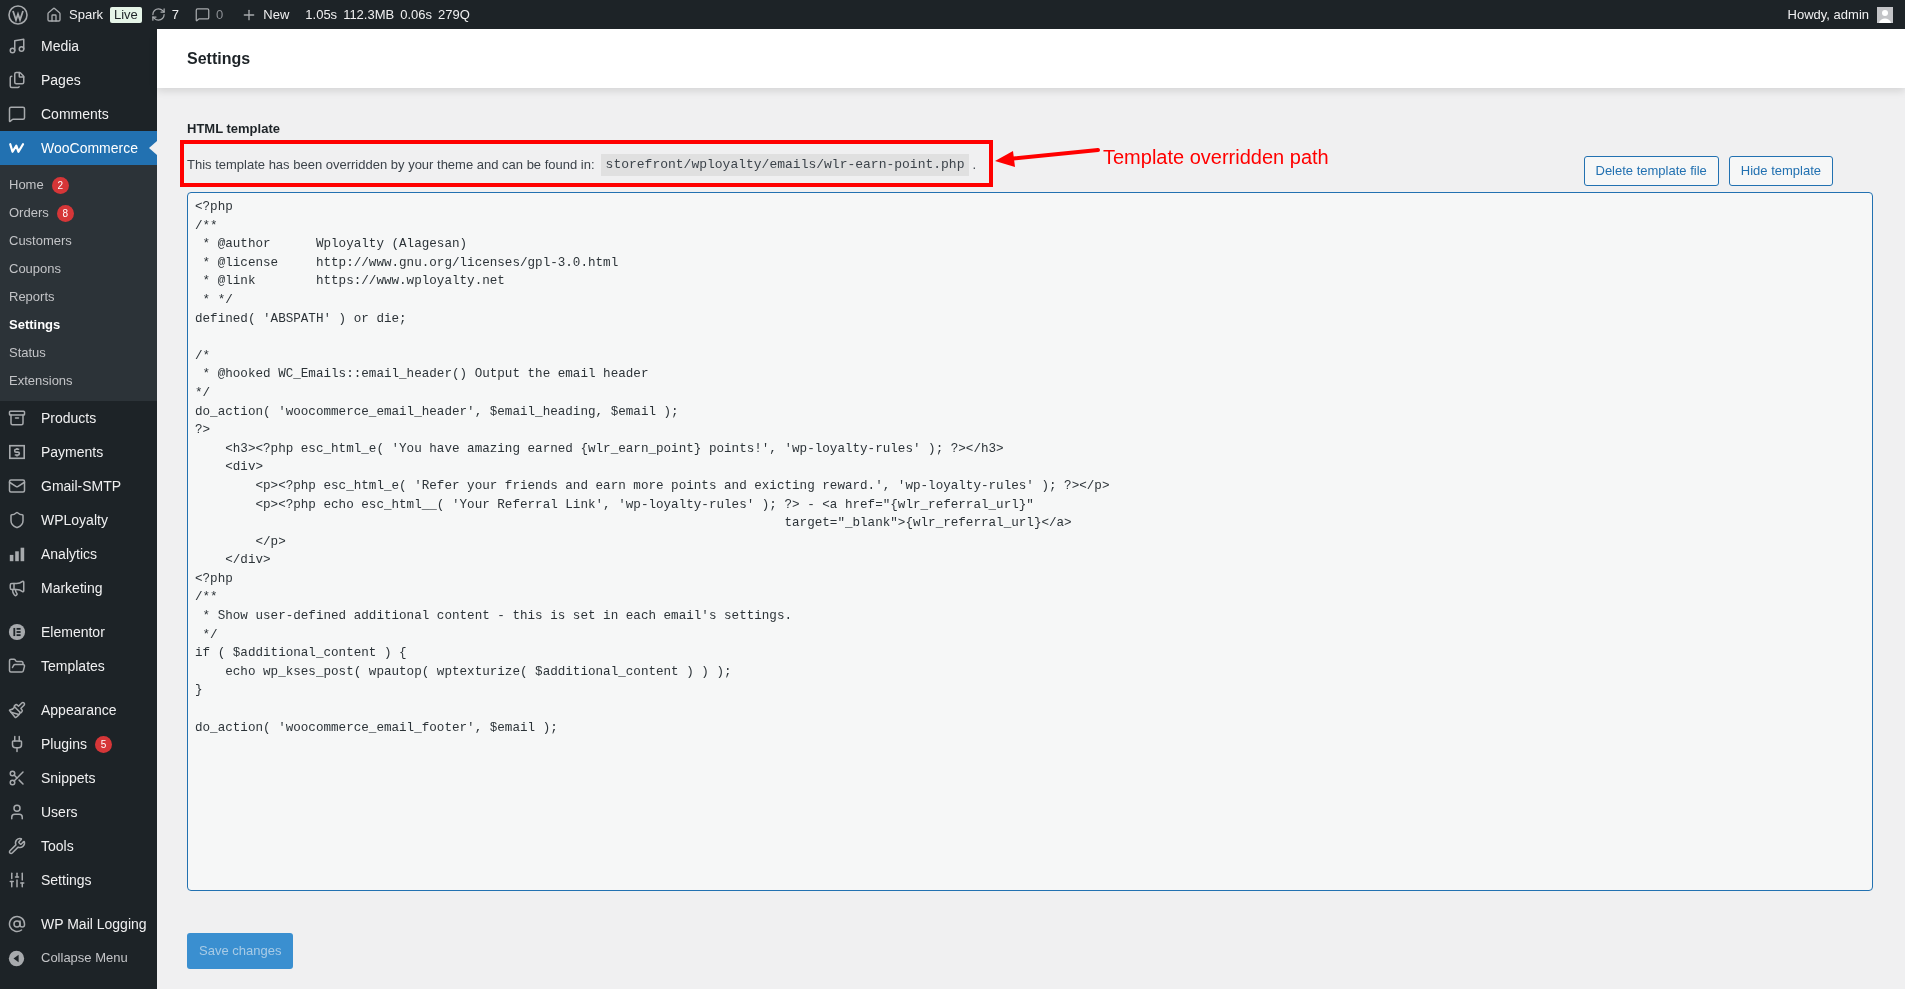 This screenshot has width=1905, height=989. What do you see at coordinates (78, 213) in the screenshot?
I see `submenu-item: Orders 8` at bounding box center [78, 213].